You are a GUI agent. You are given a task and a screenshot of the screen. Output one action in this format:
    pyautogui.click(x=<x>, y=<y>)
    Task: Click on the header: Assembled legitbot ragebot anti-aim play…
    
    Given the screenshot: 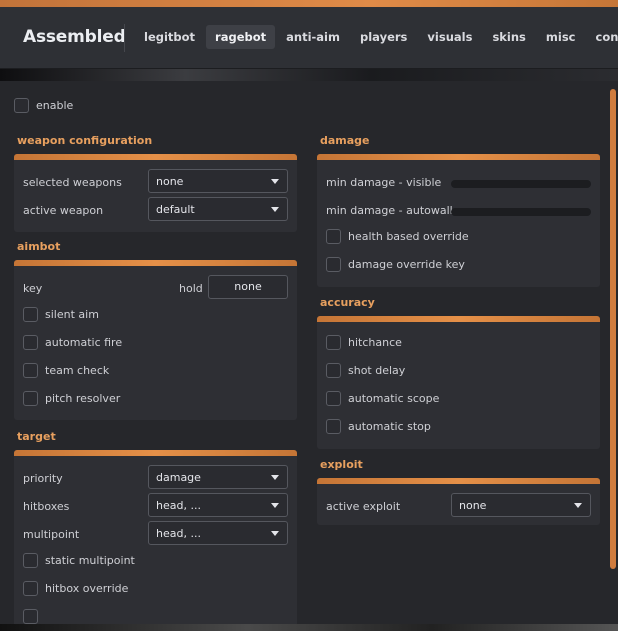 What is the action you would take?
    pyautogui.click(x=309, y=38)
    